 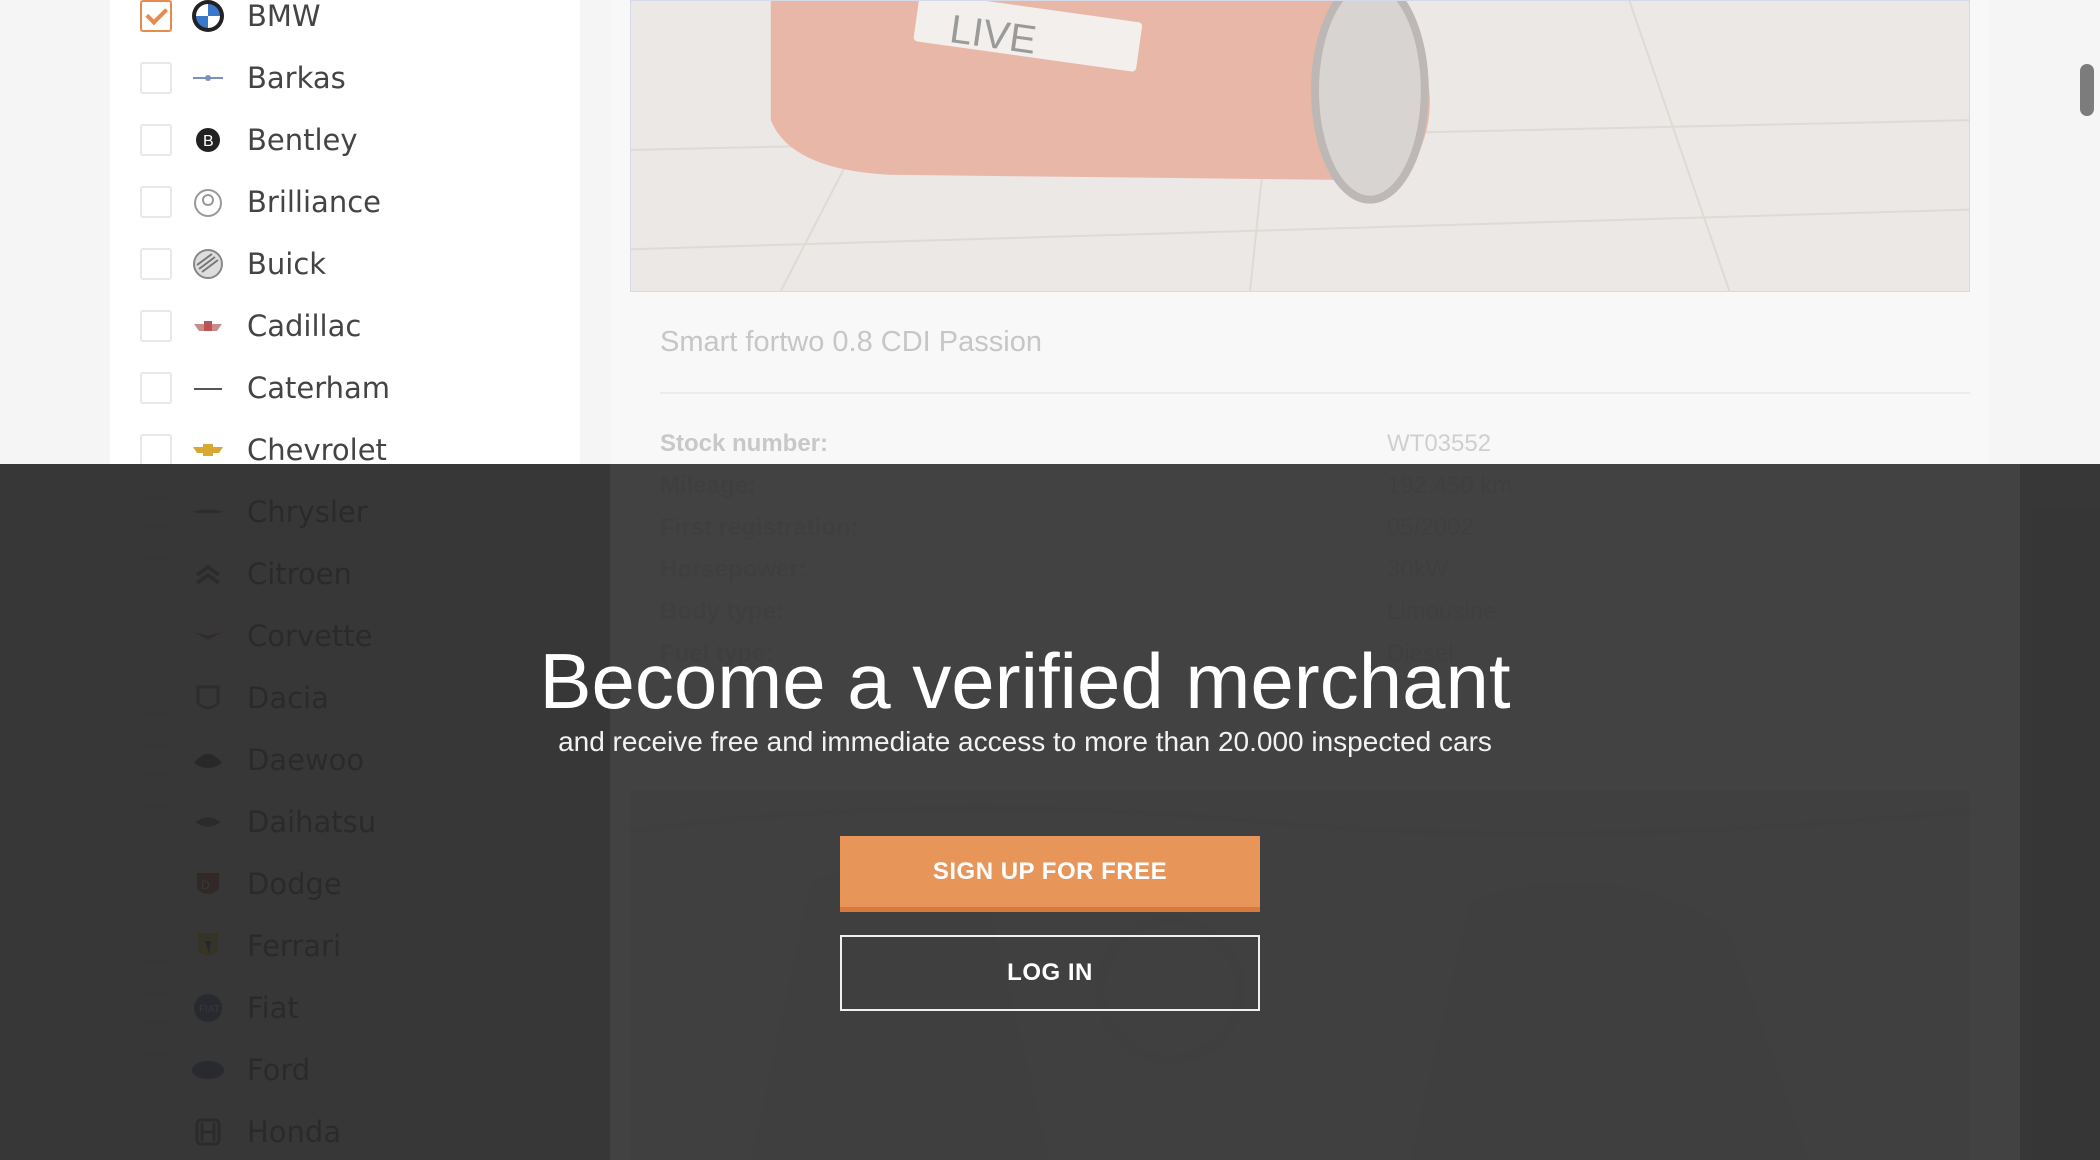 I want to click on brand-filter-item: Buick, so click(x=233, y=264).